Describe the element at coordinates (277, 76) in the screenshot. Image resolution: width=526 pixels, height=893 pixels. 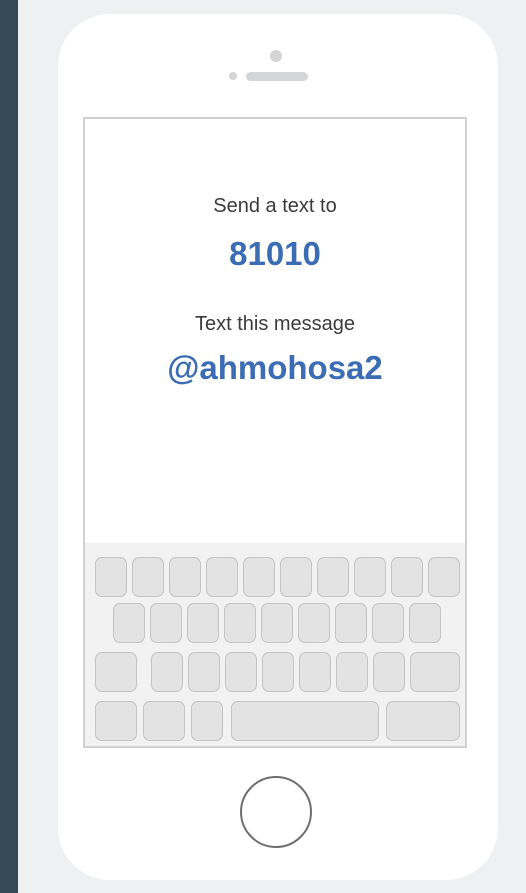
I see `speaker-icon` at that location.